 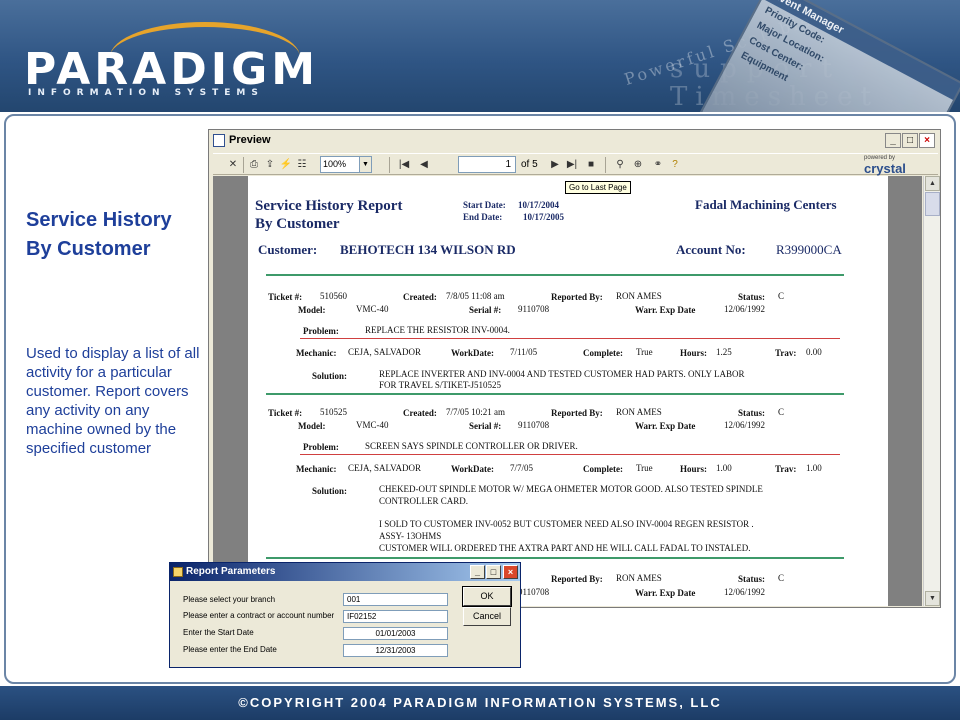 I want to click on created-value: 7/7/05 10:21 am, so click(x=475, y=412).